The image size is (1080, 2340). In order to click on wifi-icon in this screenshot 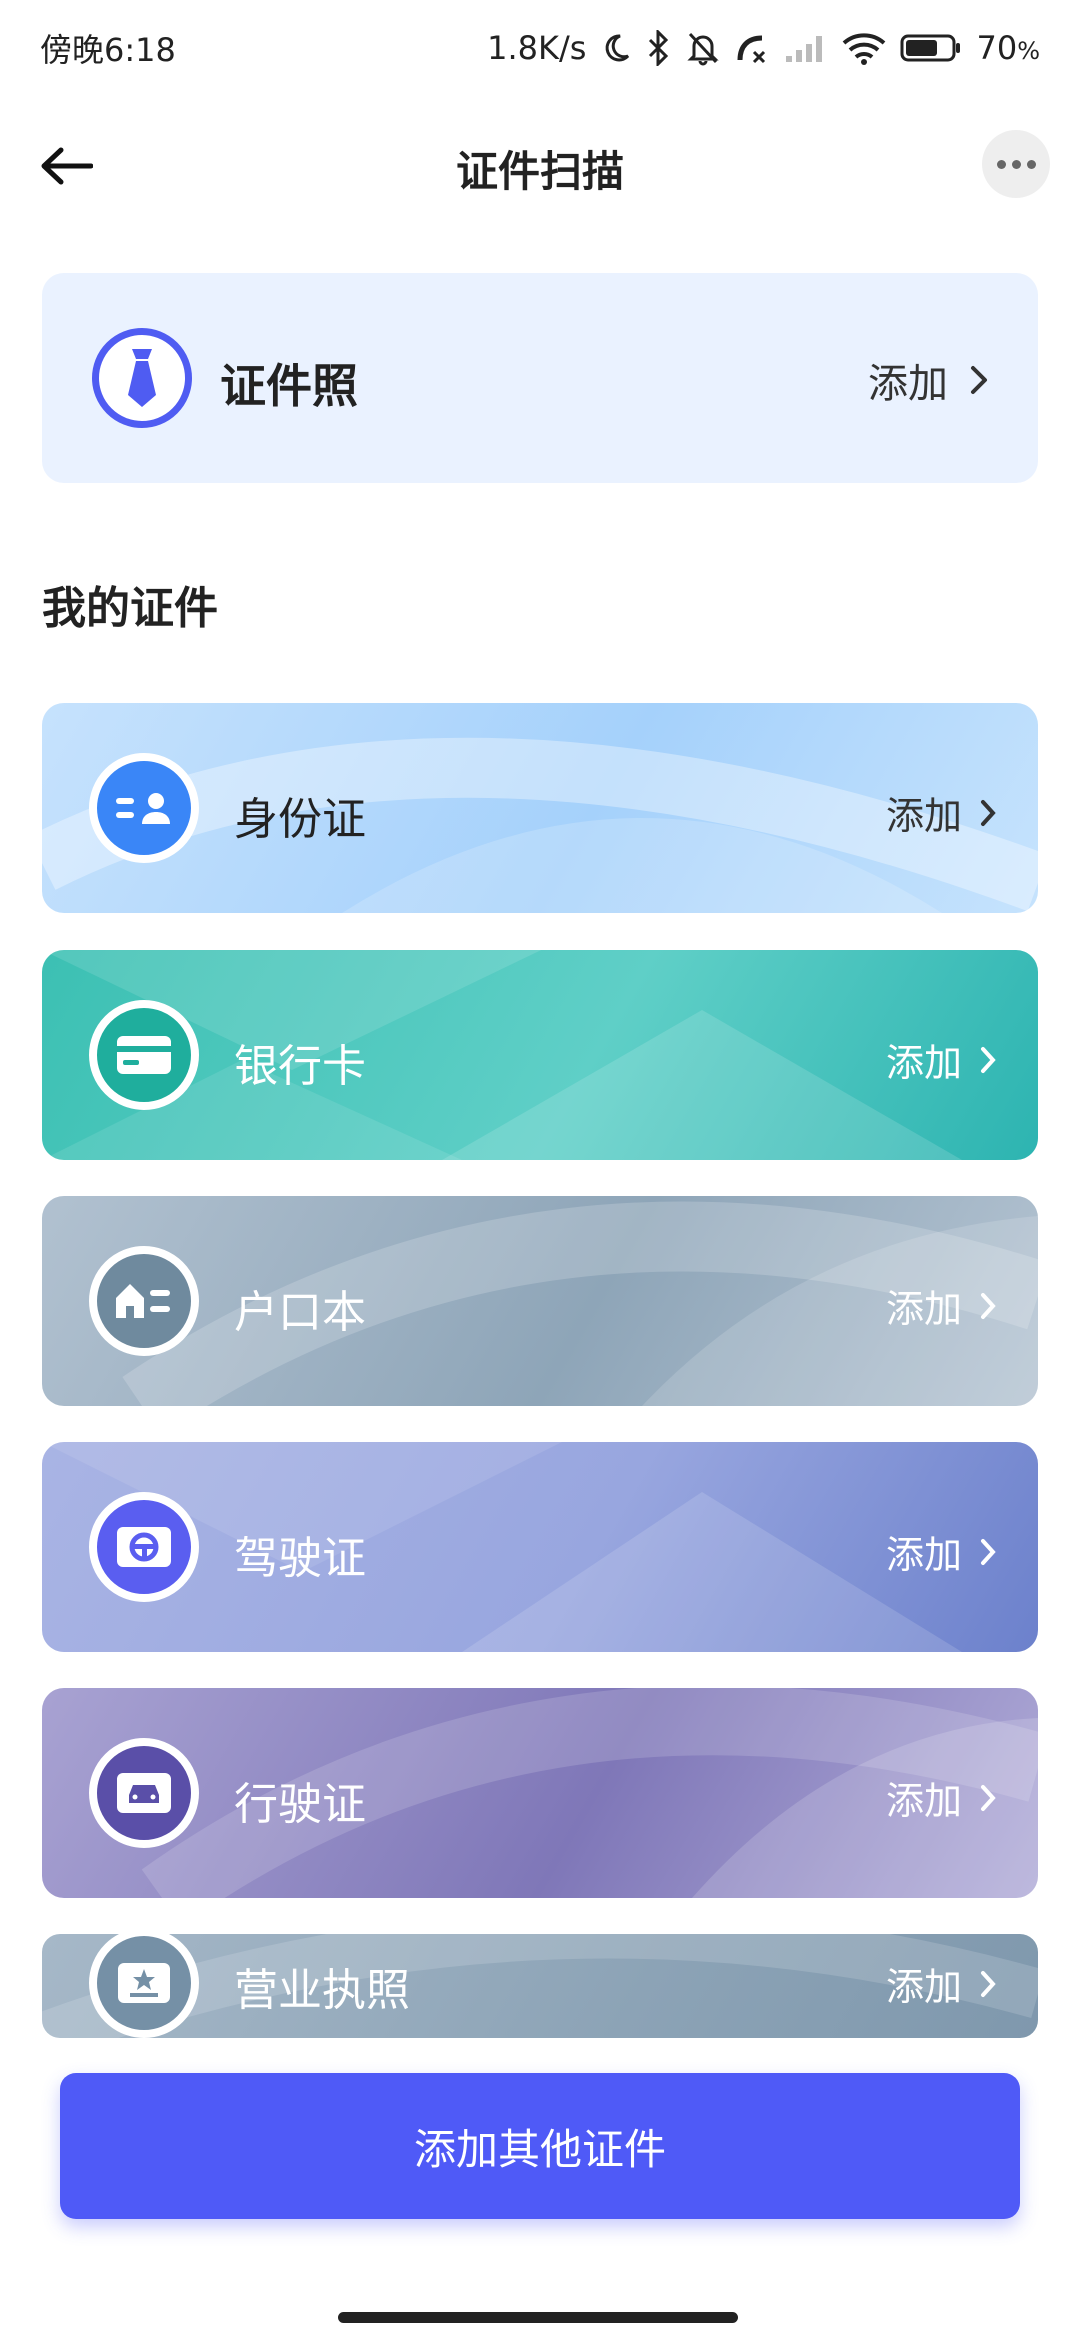, I will do `click(864, 48)`.